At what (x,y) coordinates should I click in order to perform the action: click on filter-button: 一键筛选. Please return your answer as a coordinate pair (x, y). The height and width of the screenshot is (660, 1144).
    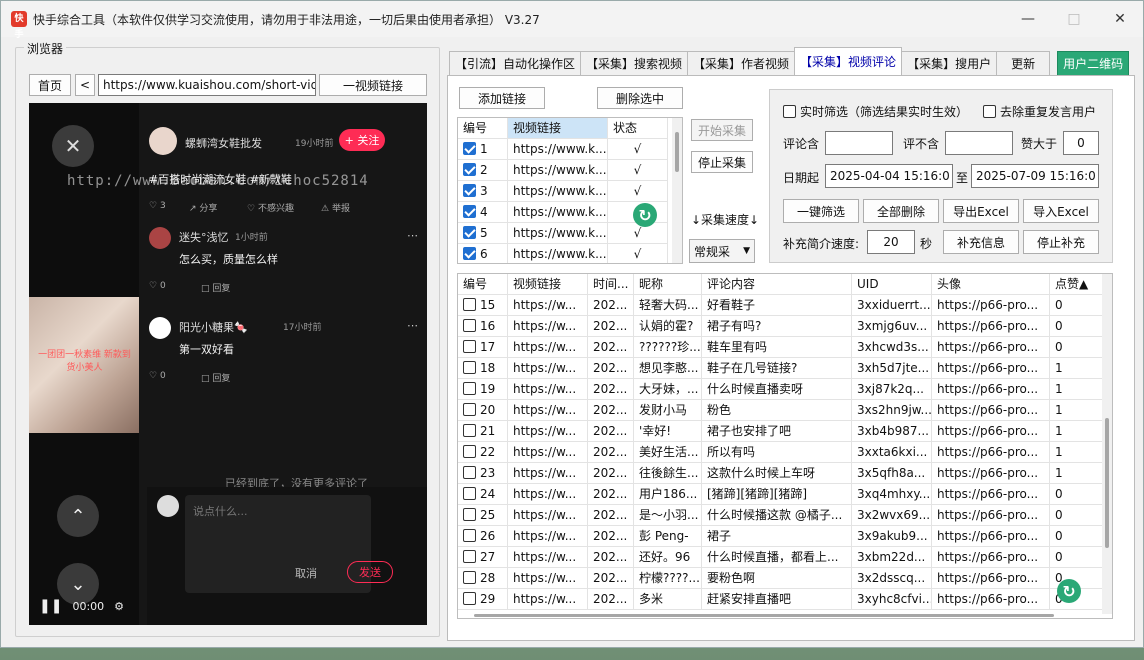
    Looking at the image, I should click on (821, 211).